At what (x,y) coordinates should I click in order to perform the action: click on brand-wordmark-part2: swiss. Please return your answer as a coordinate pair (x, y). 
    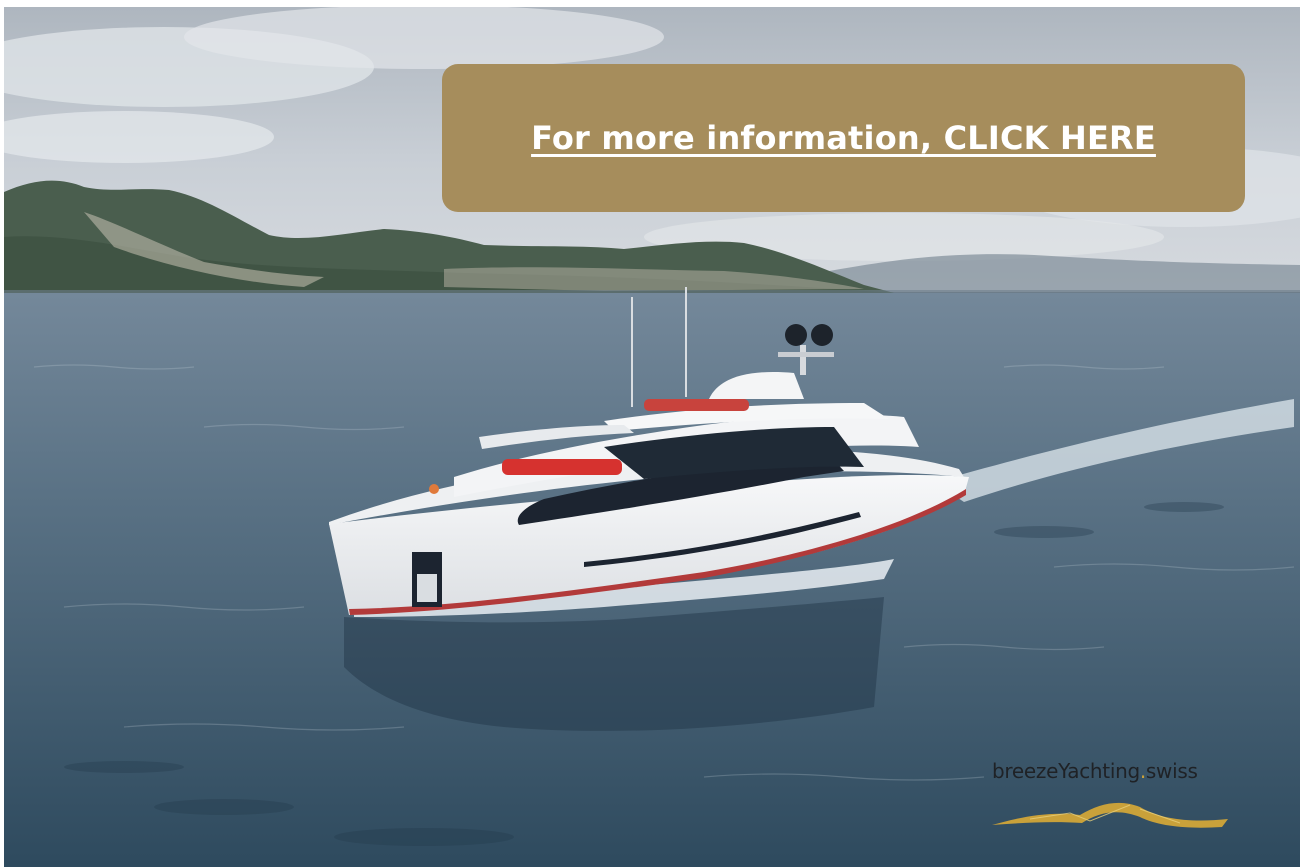
    Looking at the image, I should click on (1171, 771).